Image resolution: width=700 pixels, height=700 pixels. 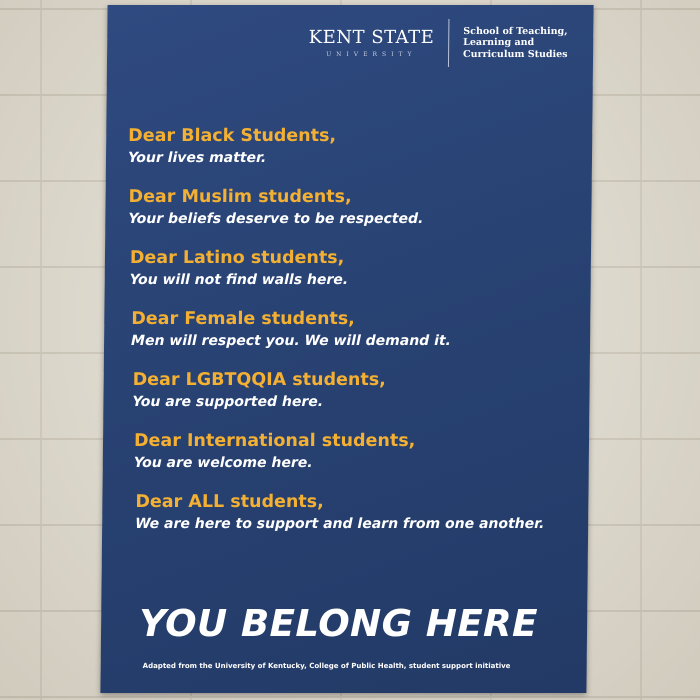 I want to click on slogan-you-belong-here: YOU BELONG HERE, so click(x=338, y=623).